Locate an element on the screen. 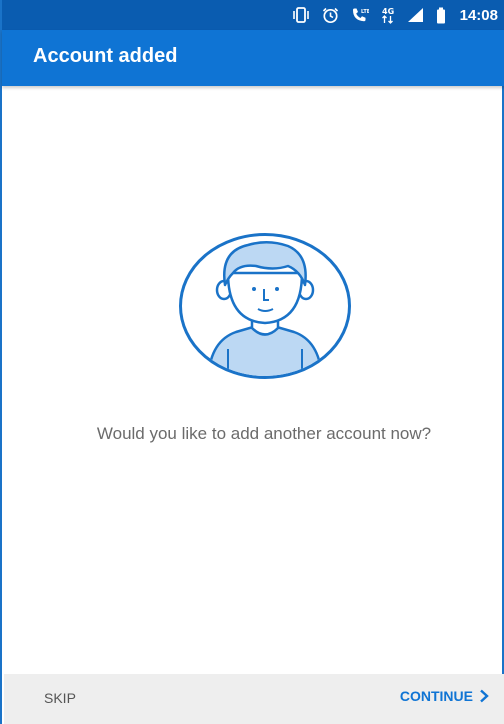  status-bar: LTE 4G 14:08 is located at coordinates (253, 15).